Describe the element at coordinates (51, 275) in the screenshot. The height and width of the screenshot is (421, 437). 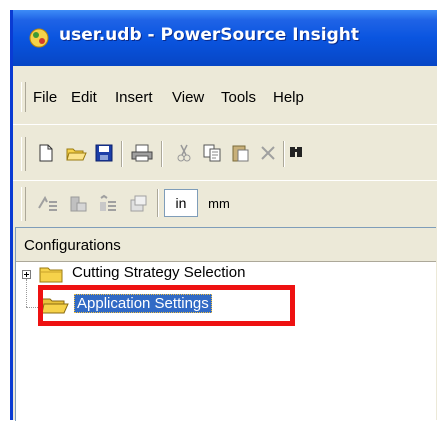
I see `folder-icon` at that location.